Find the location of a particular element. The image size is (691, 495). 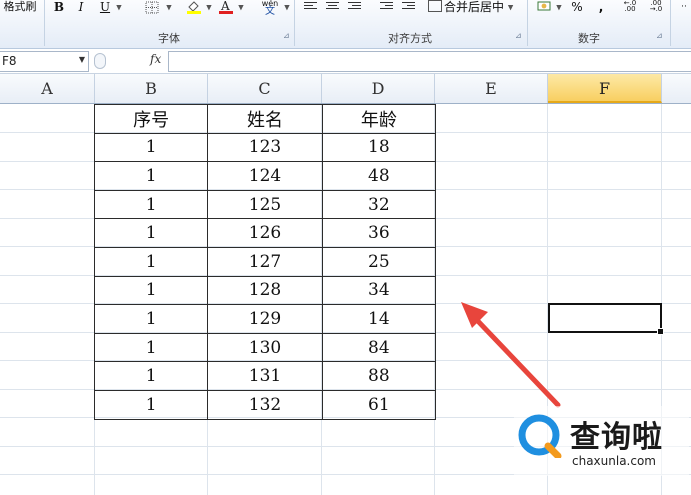

table-cell: 125 is located at coordinates (265, 204).